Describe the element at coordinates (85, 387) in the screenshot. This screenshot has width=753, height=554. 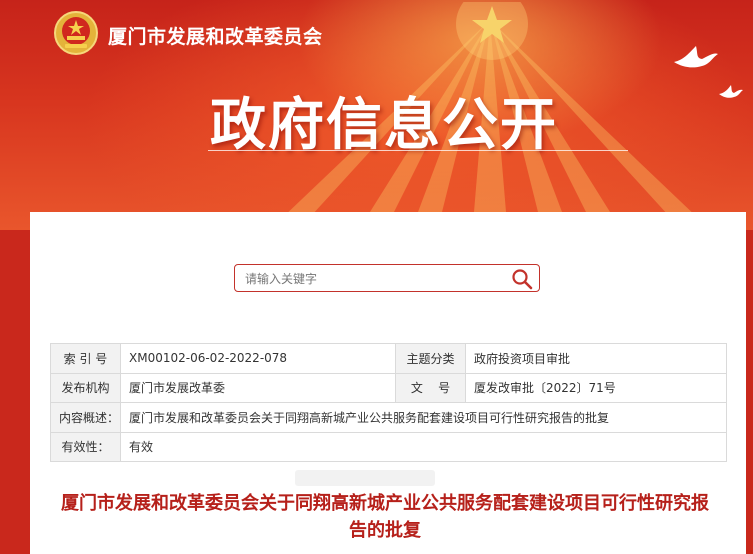
I see `publisher-label: 发布机构` at that location.